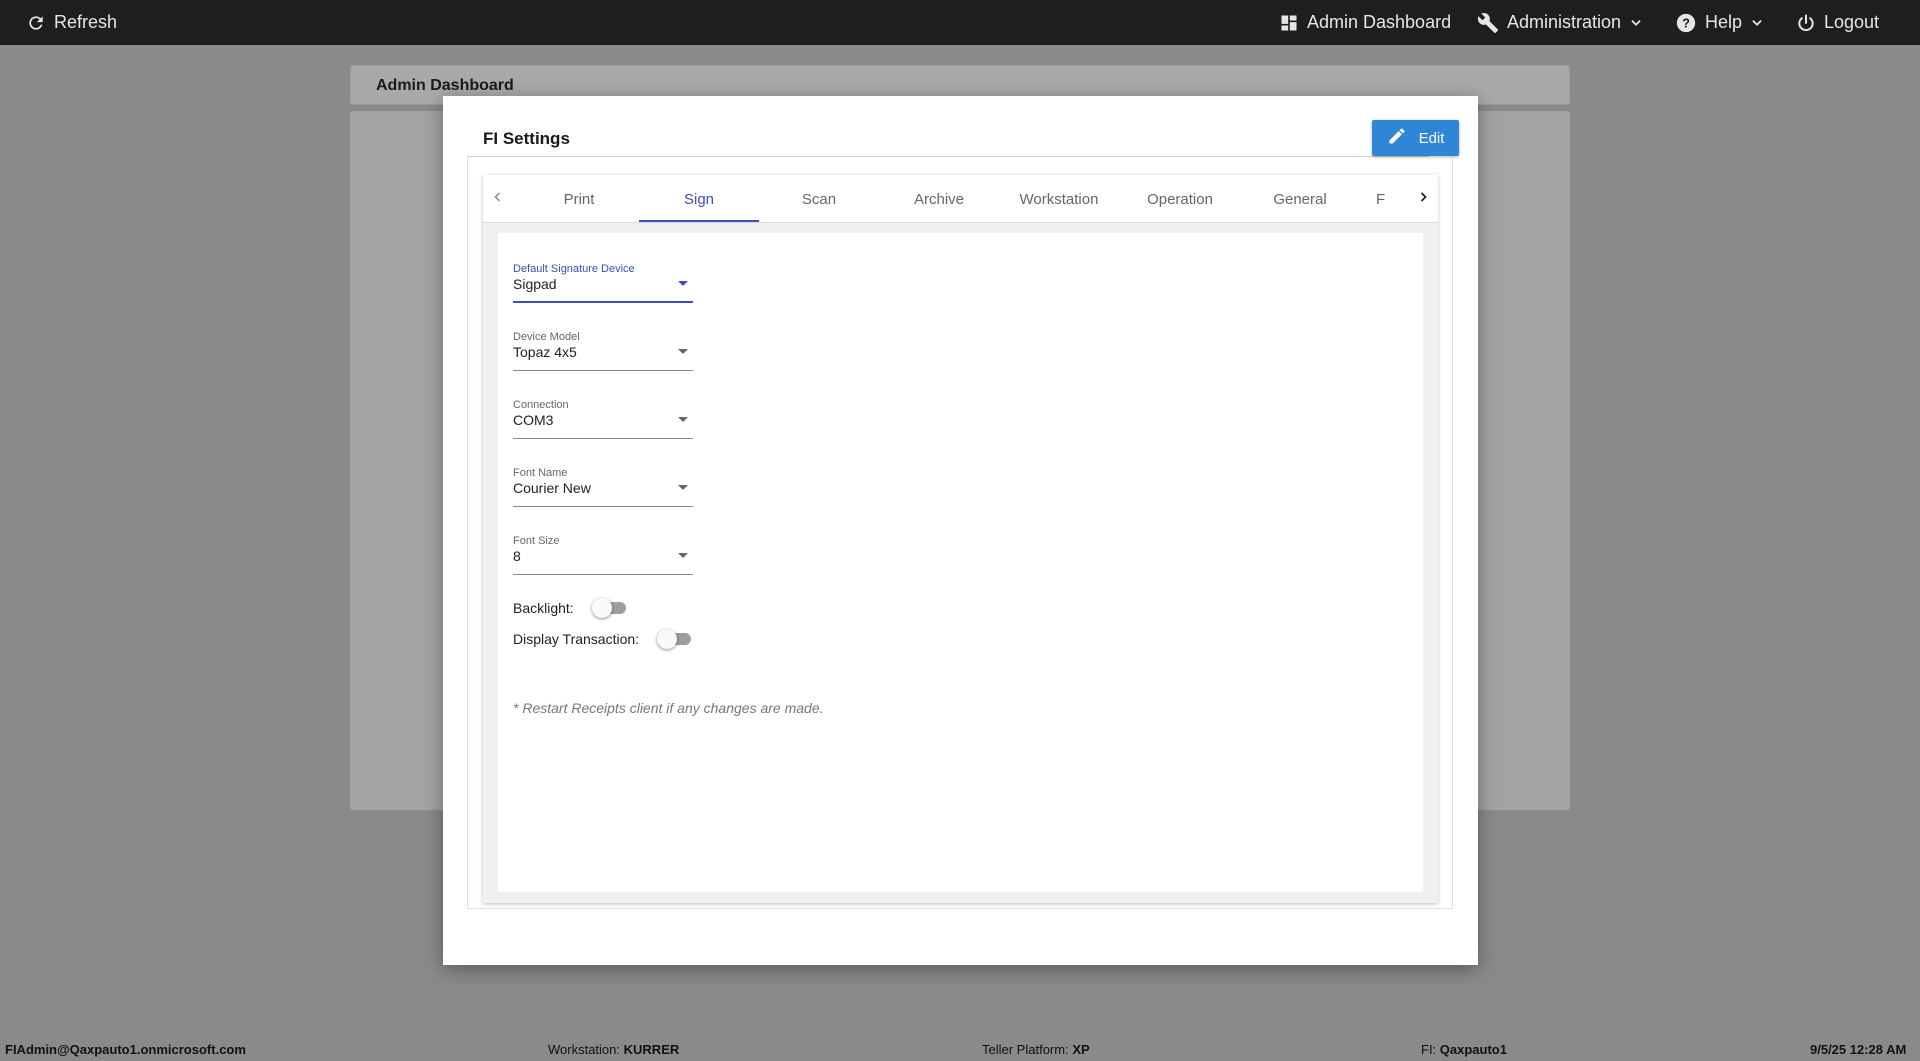 This screenshot has height=1061, width=1920. I want to click on administration-label: Administration, so click(1564, 22).